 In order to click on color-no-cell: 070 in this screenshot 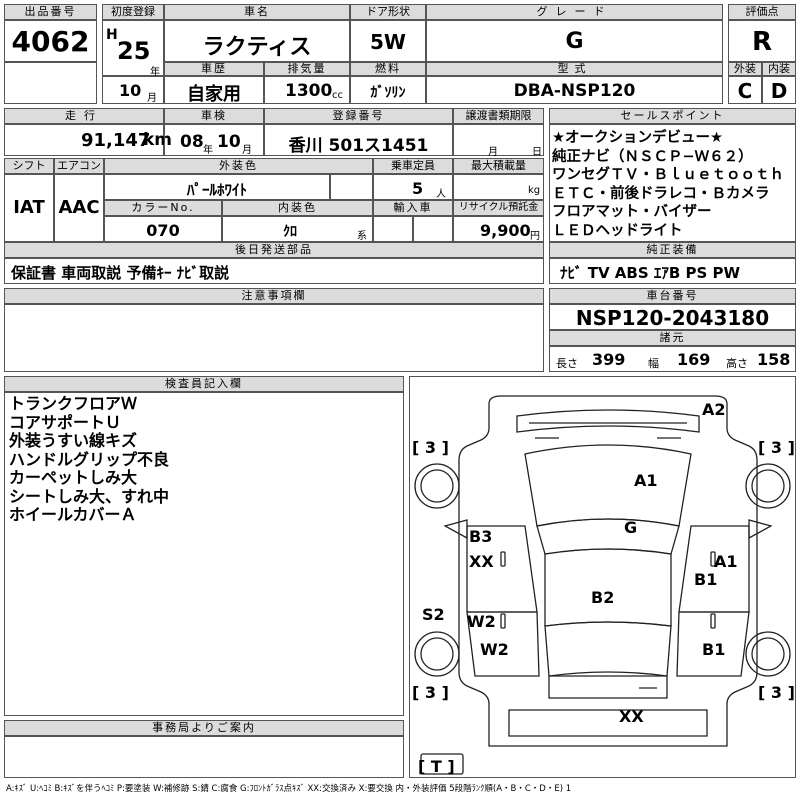, I will do `click(163, 229)`.